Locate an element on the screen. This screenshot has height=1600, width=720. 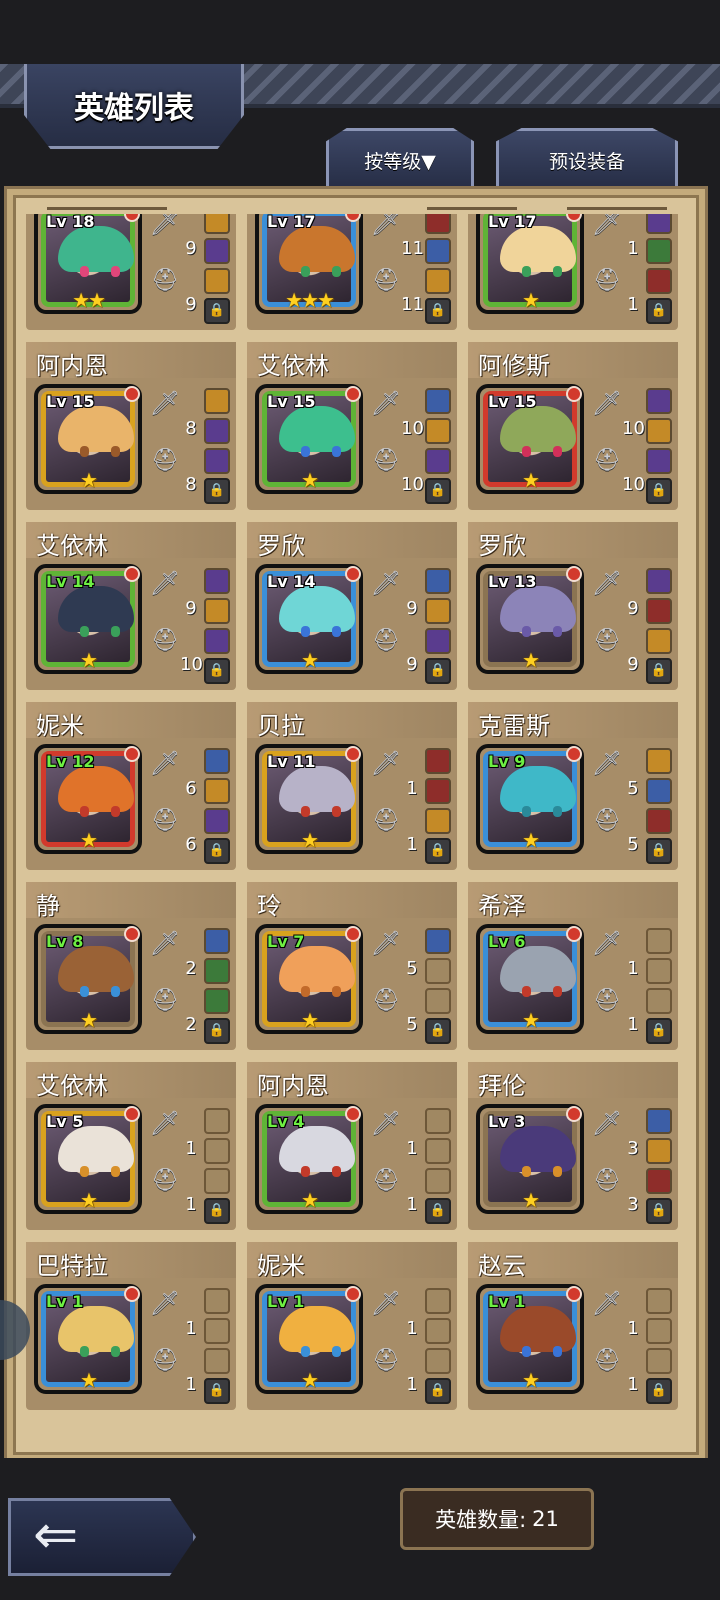
hero-card: 妮米 Lv 17 ★ 🗡 1 ⛑ 1 🔒 is located at coordinates (573, 272).